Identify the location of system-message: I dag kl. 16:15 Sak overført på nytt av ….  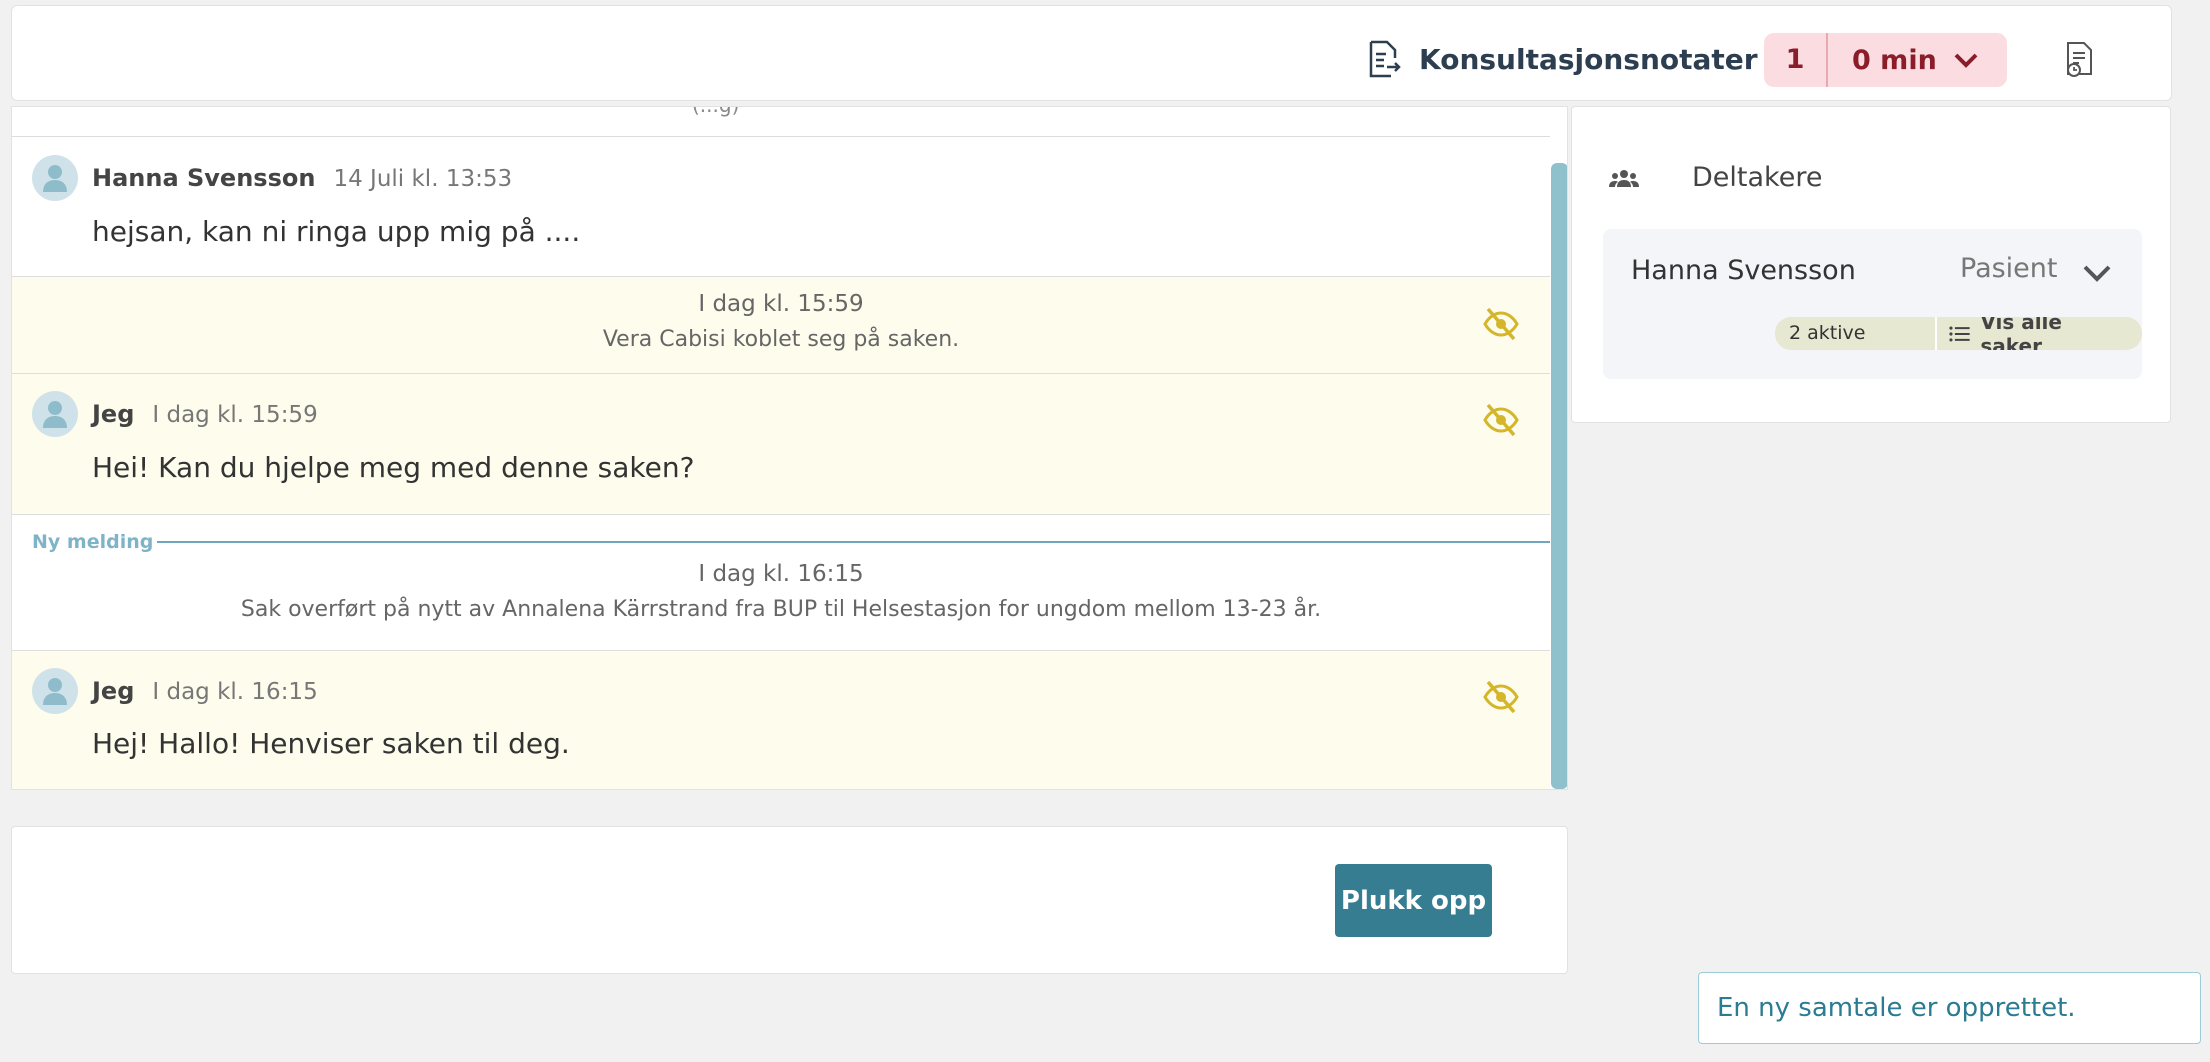
(781, 599).